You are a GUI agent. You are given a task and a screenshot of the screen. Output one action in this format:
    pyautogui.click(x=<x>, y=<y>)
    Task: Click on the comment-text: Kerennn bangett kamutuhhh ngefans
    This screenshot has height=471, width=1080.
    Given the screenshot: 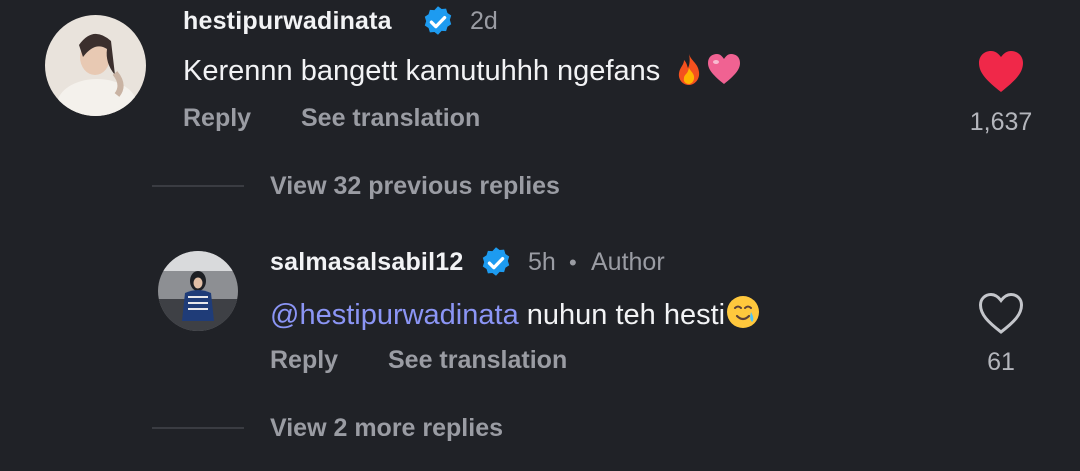 What is the action you would take?
    pyautogui.click(x=462, y=73)
    